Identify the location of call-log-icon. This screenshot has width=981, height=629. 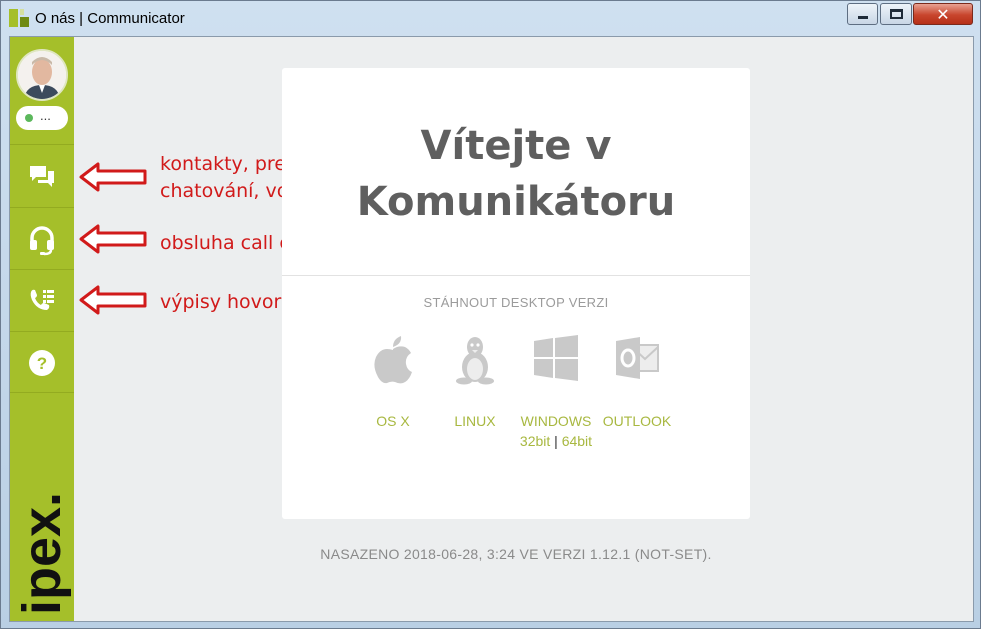
(42, 299).